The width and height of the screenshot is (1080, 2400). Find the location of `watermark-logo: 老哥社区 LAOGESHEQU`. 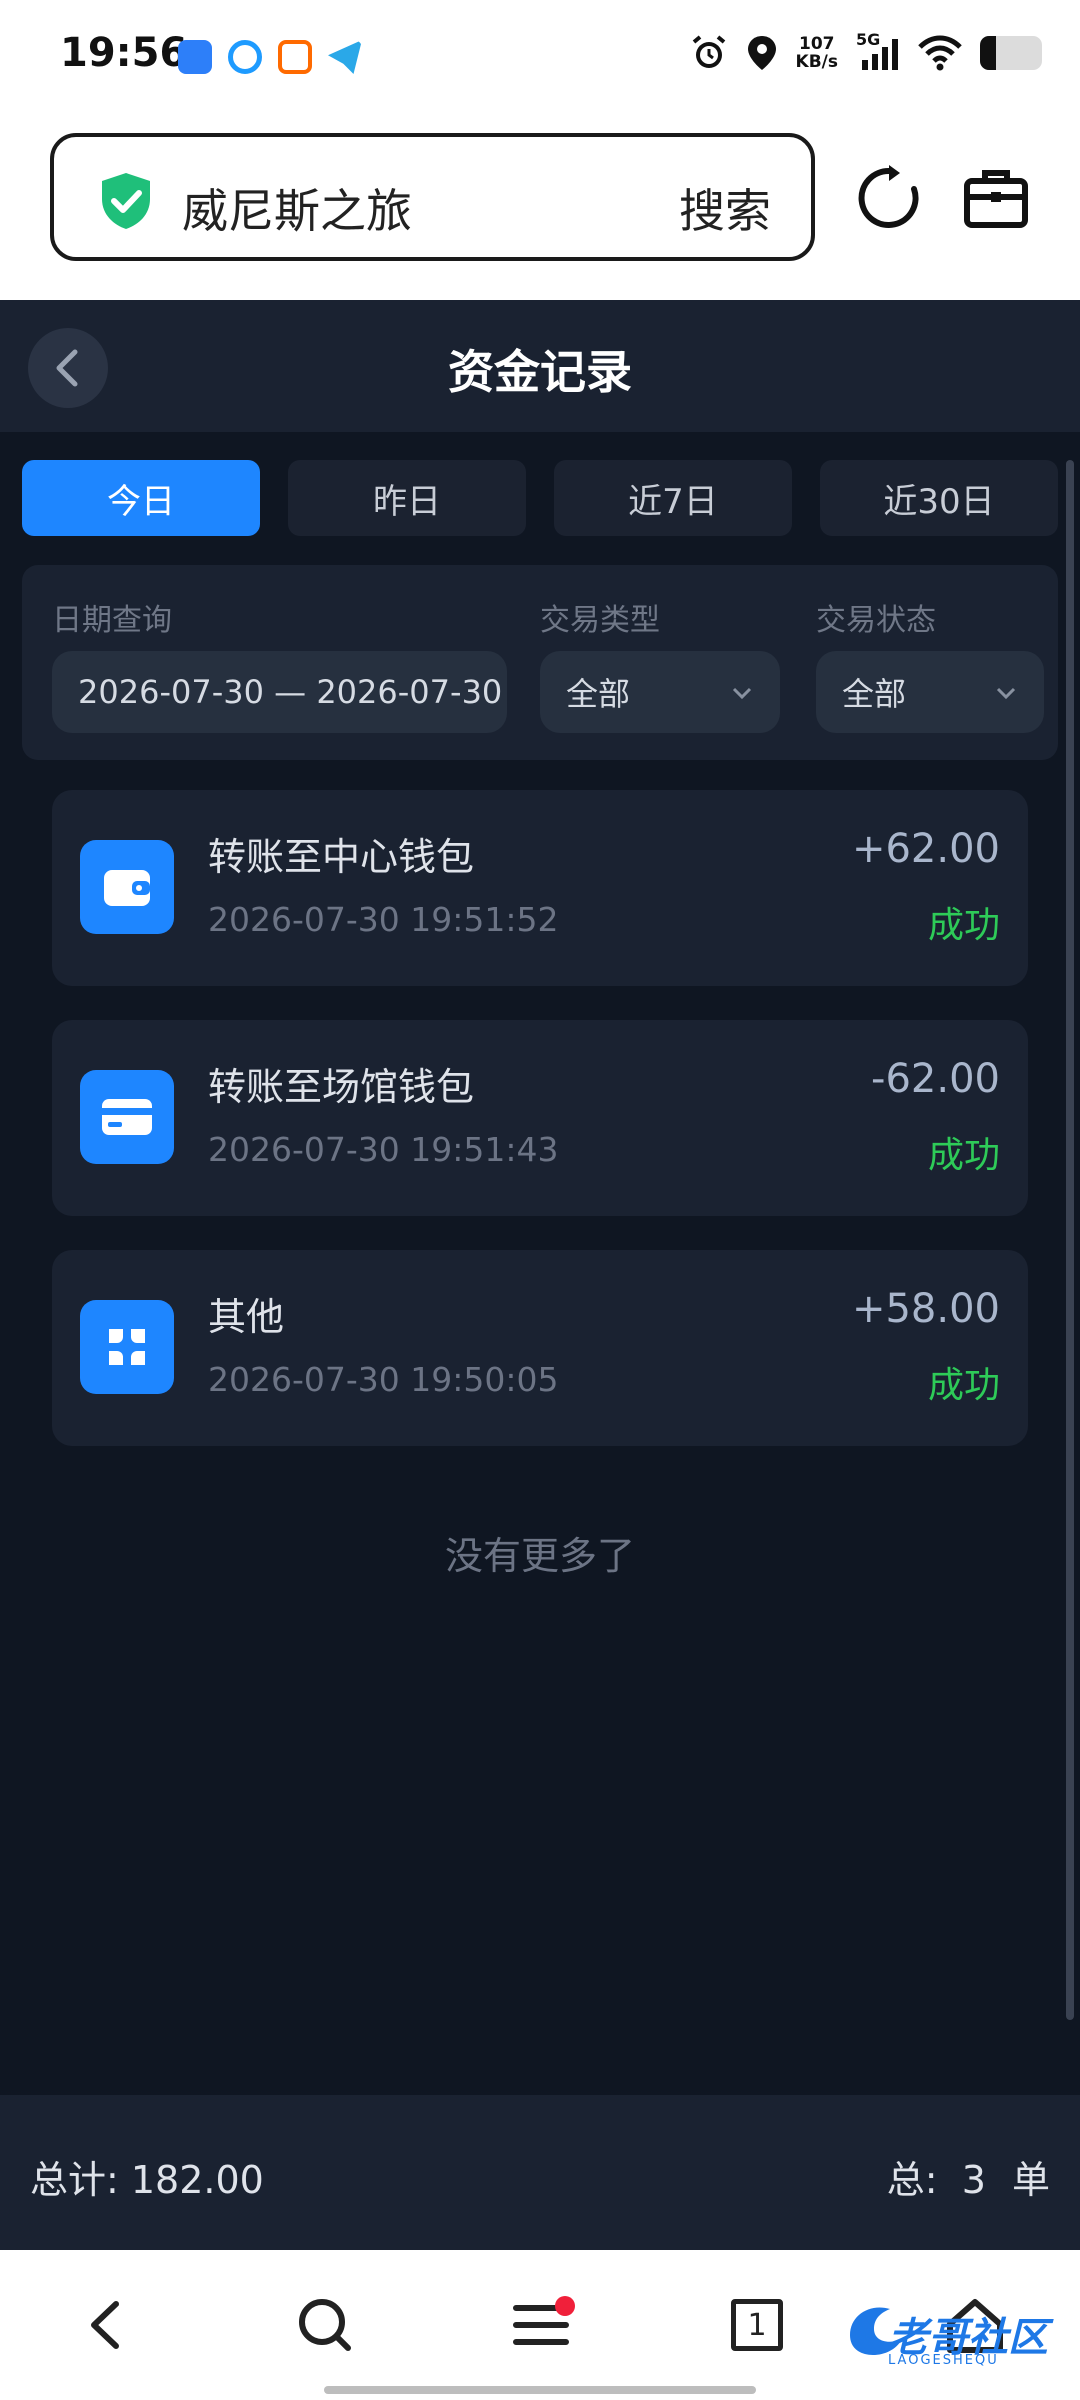

watermark-logo: 老哥社区 LAOGESHEQU is located at coordinates (950, 2335).